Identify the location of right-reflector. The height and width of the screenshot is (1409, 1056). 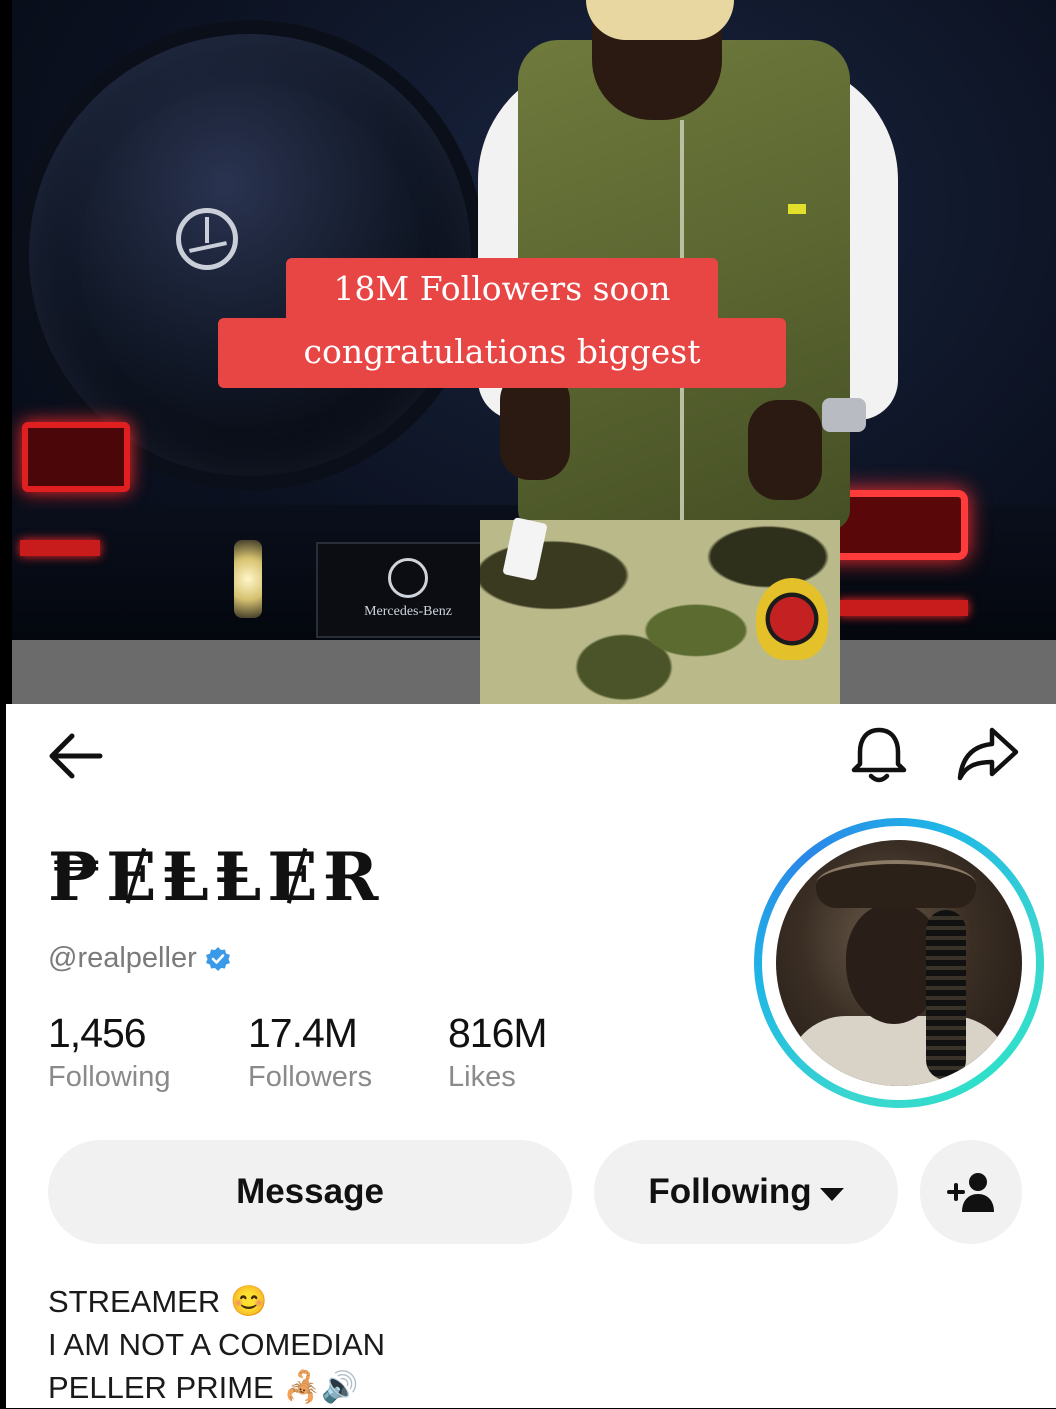
(903, 608).